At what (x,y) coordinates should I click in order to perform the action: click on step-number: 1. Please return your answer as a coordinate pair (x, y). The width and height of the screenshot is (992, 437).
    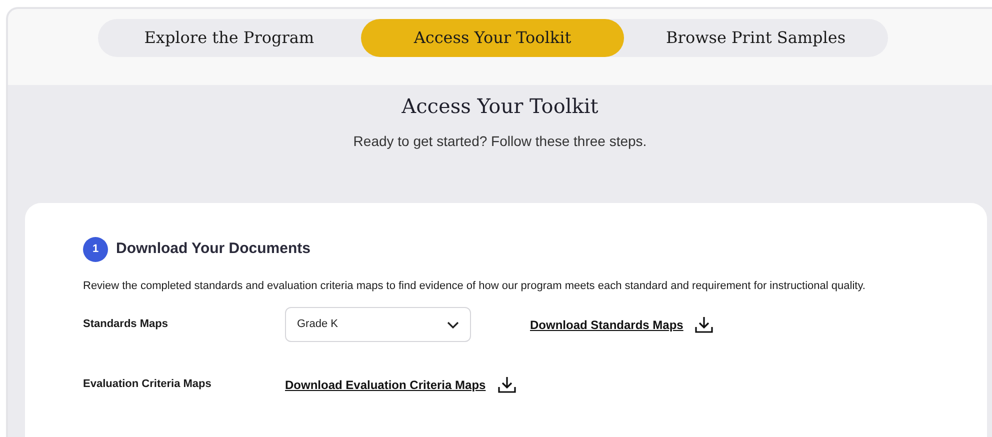
    Looking at the image, I should click on (95, 249).